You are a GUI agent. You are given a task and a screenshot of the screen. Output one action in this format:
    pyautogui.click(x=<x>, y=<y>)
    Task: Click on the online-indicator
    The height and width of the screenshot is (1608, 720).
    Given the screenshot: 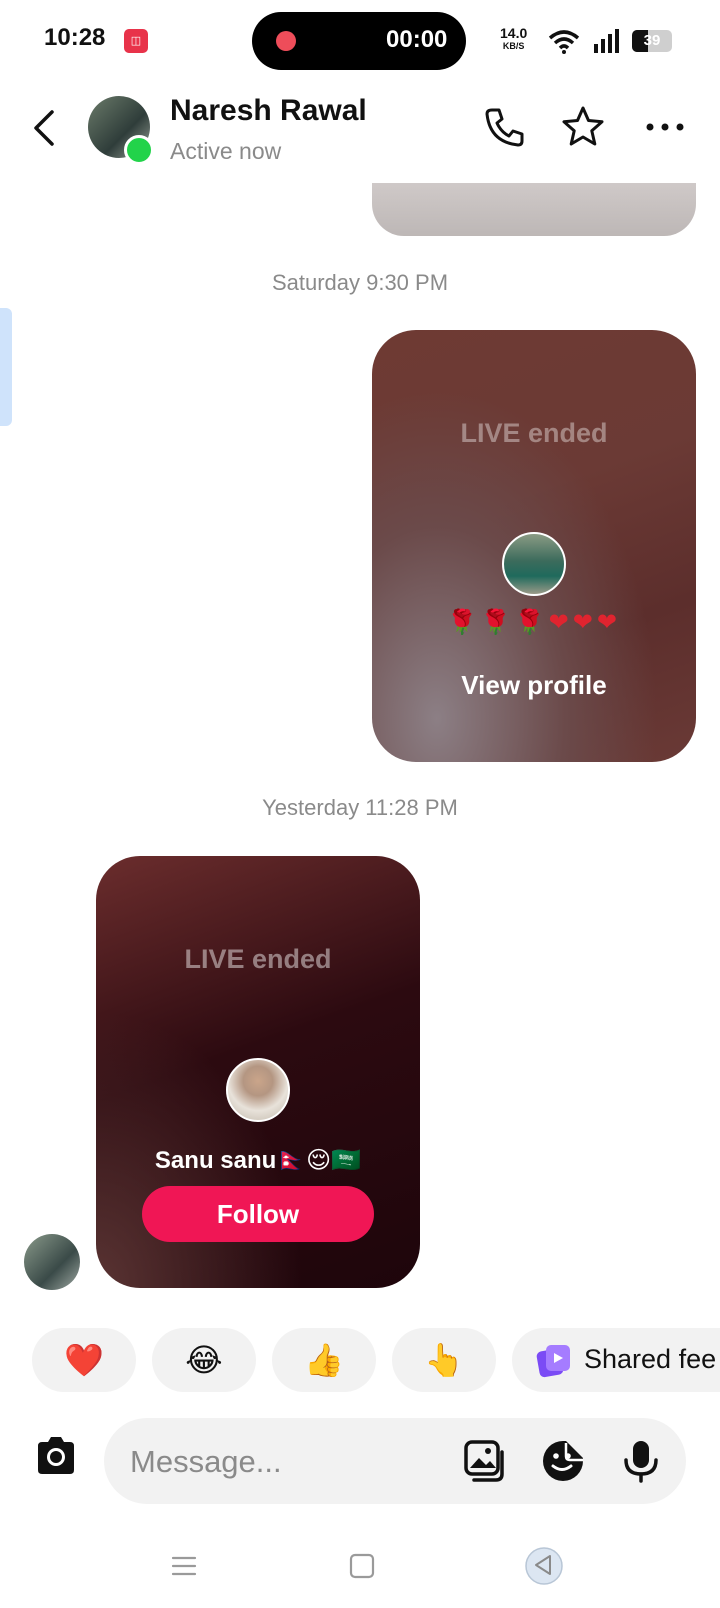 What is the action you would take?
    pyautogui.click(x=139, y=150)
    